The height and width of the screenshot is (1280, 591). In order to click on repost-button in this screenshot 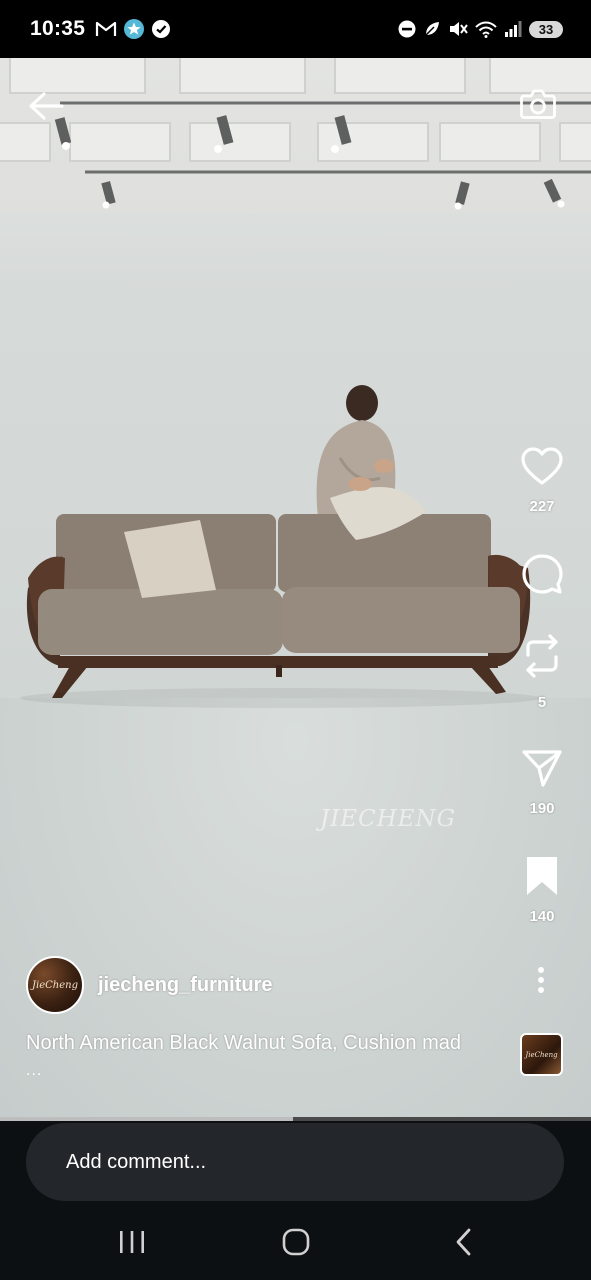, I will do `click(542, 656)`.